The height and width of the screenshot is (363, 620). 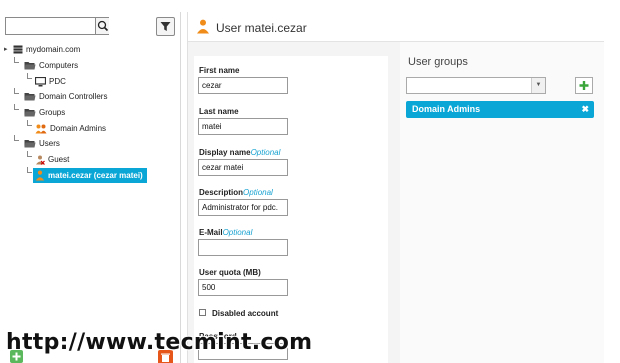 What do you see at coordinates (219, 70) in the screenshot?
I see `first-name-label: First name` at bounding box center [219, 70].